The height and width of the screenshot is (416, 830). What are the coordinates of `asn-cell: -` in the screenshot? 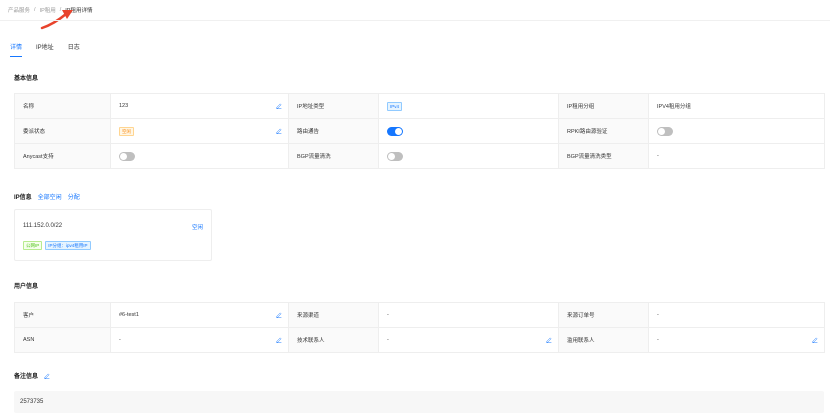 It's located at (199, 340).